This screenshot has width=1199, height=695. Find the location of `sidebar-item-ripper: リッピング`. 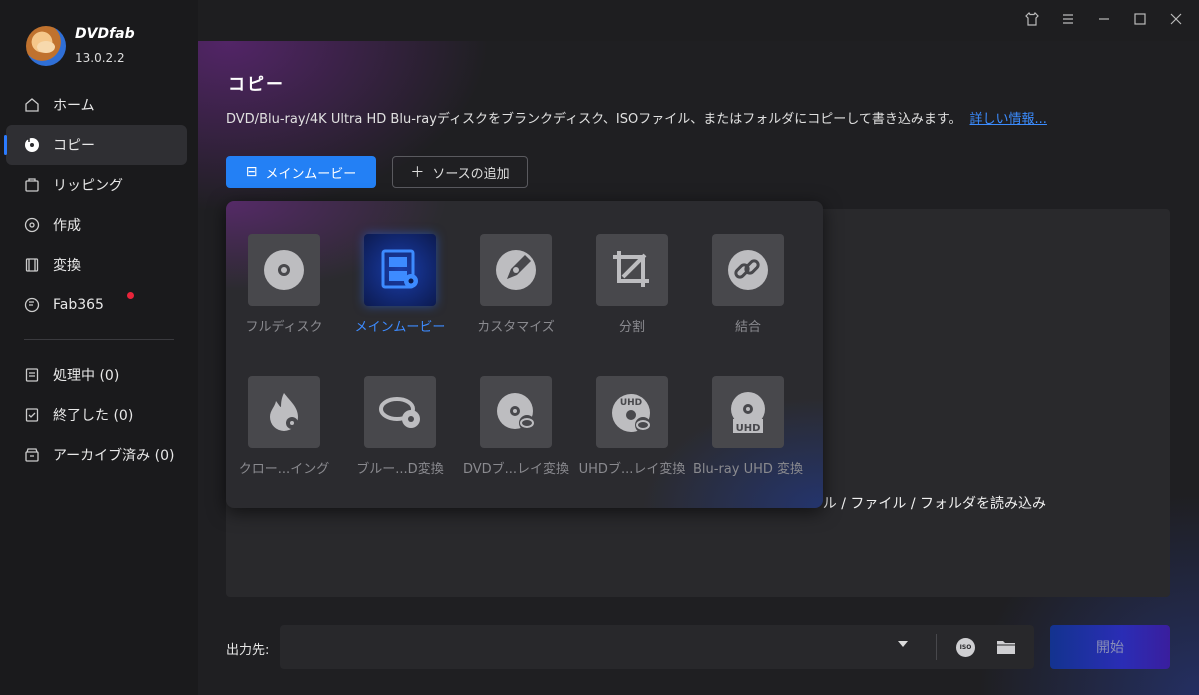

sidebar-item-ripper: リッピング is located at coordinates (96, 185).